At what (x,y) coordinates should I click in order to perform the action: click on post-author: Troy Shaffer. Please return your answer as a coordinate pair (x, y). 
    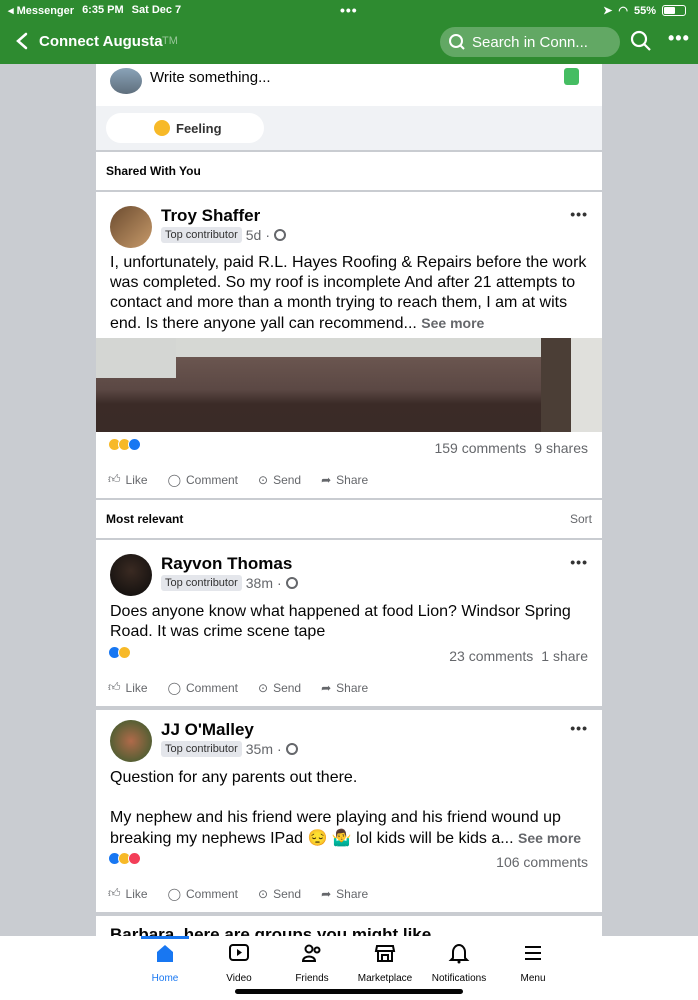
    Looking at the image, I should click on (210, 216).